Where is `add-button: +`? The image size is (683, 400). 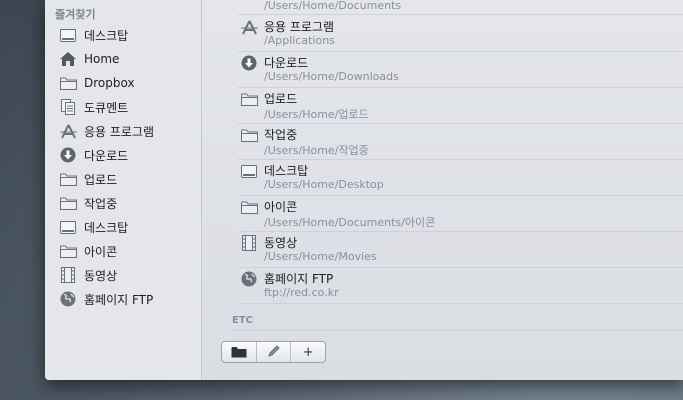 add-button: + is located at coordinates (308, 352).